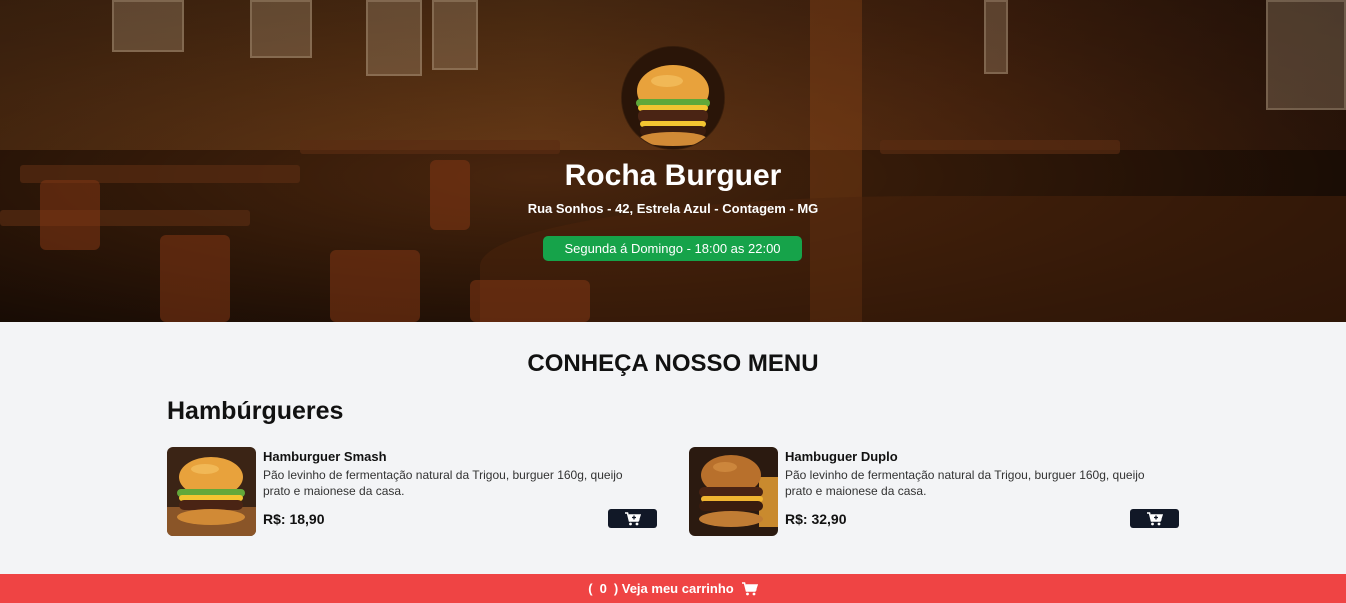 This screenshot has height=603, width=1346. What do you see at coordinates (749, 588) in the screenshot?
I see `cart-icon` at bounding box center [749, 588].